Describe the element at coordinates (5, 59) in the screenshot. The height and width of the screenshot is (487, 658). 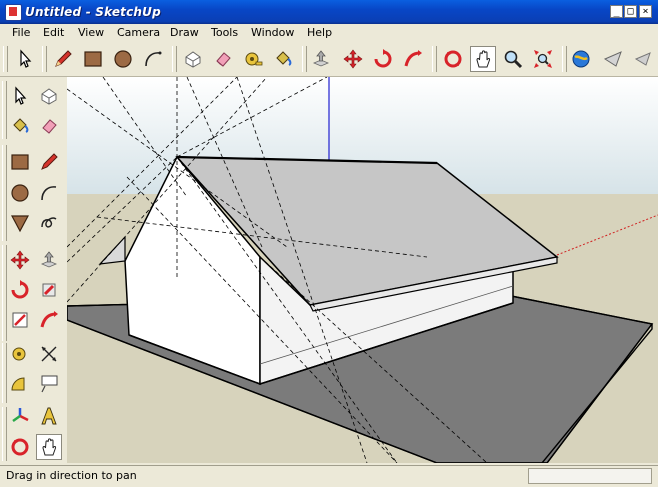
I see `toolbar-grip` at that location.